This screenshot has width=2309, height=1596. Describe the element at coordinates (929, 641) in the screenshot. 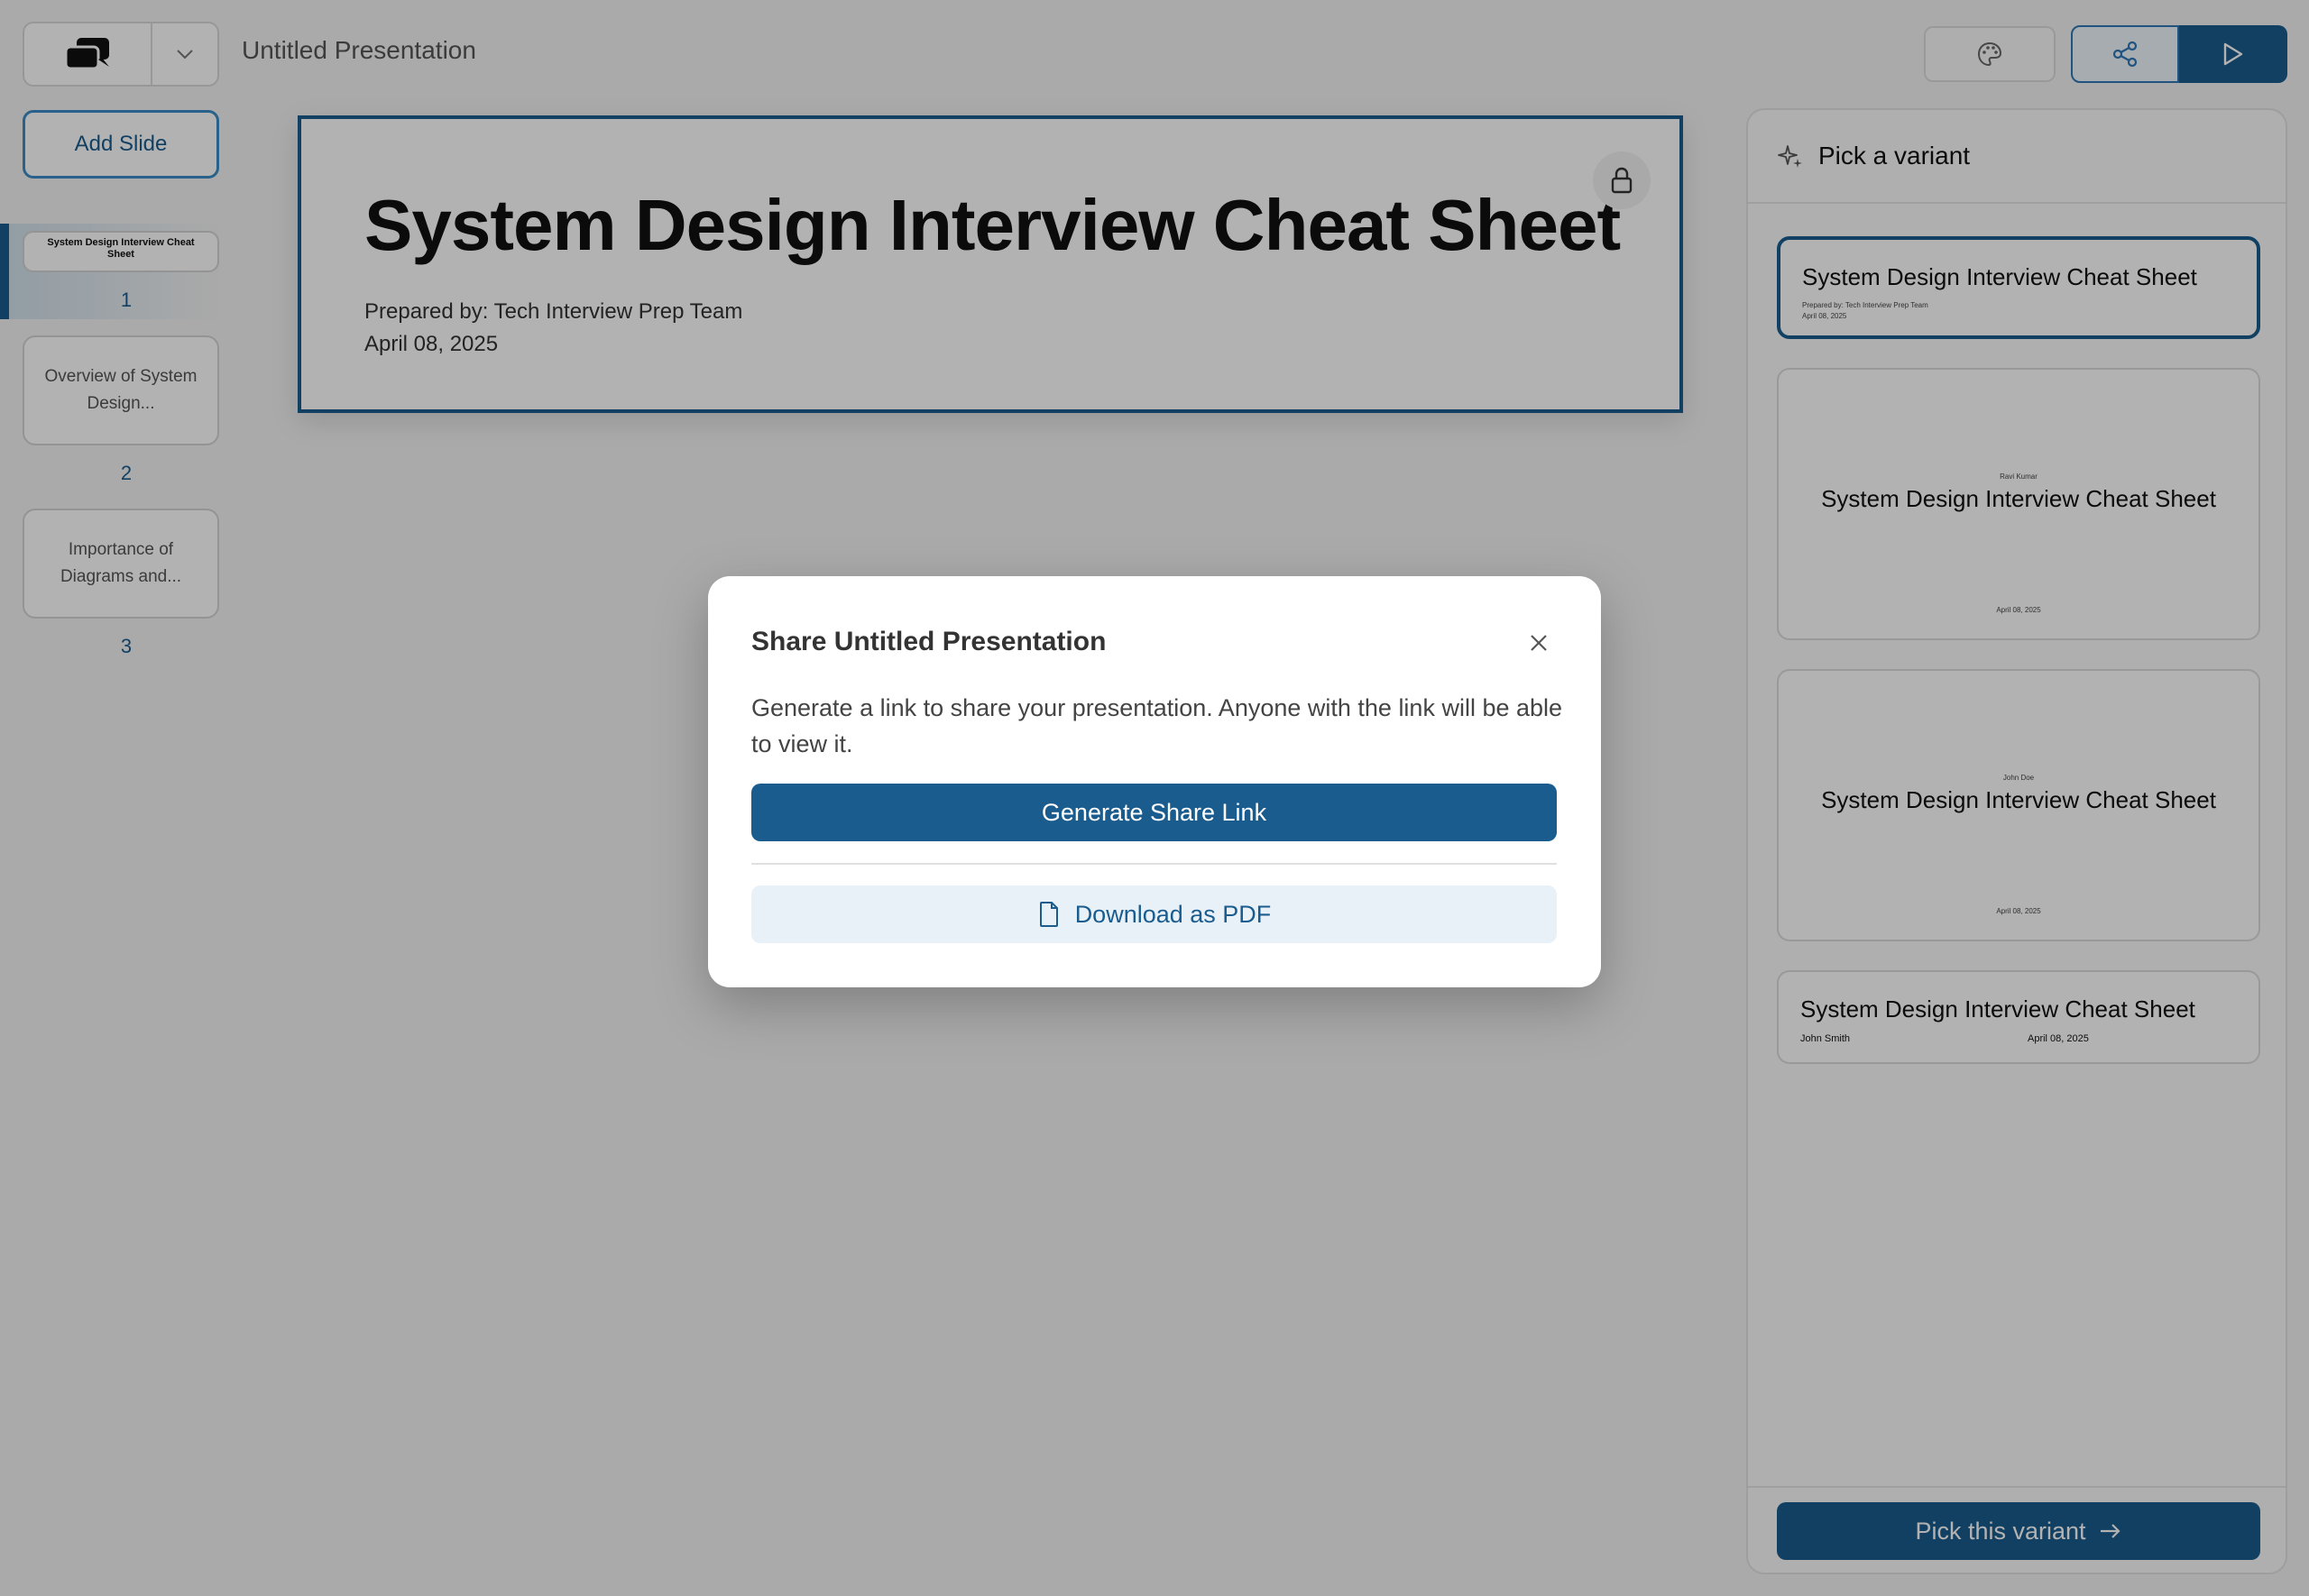

I see `share-dialog-title: Share Untitled Presentation` at that location.